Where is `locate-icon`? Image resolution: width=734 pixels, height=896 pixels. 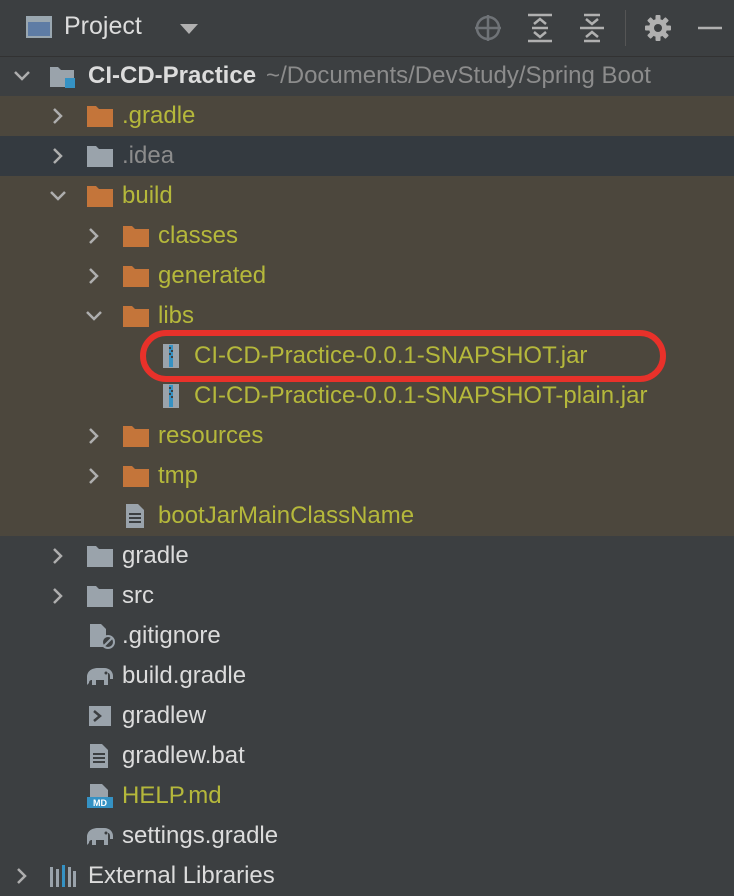 locate-icon is located at coordinates (488, 28).